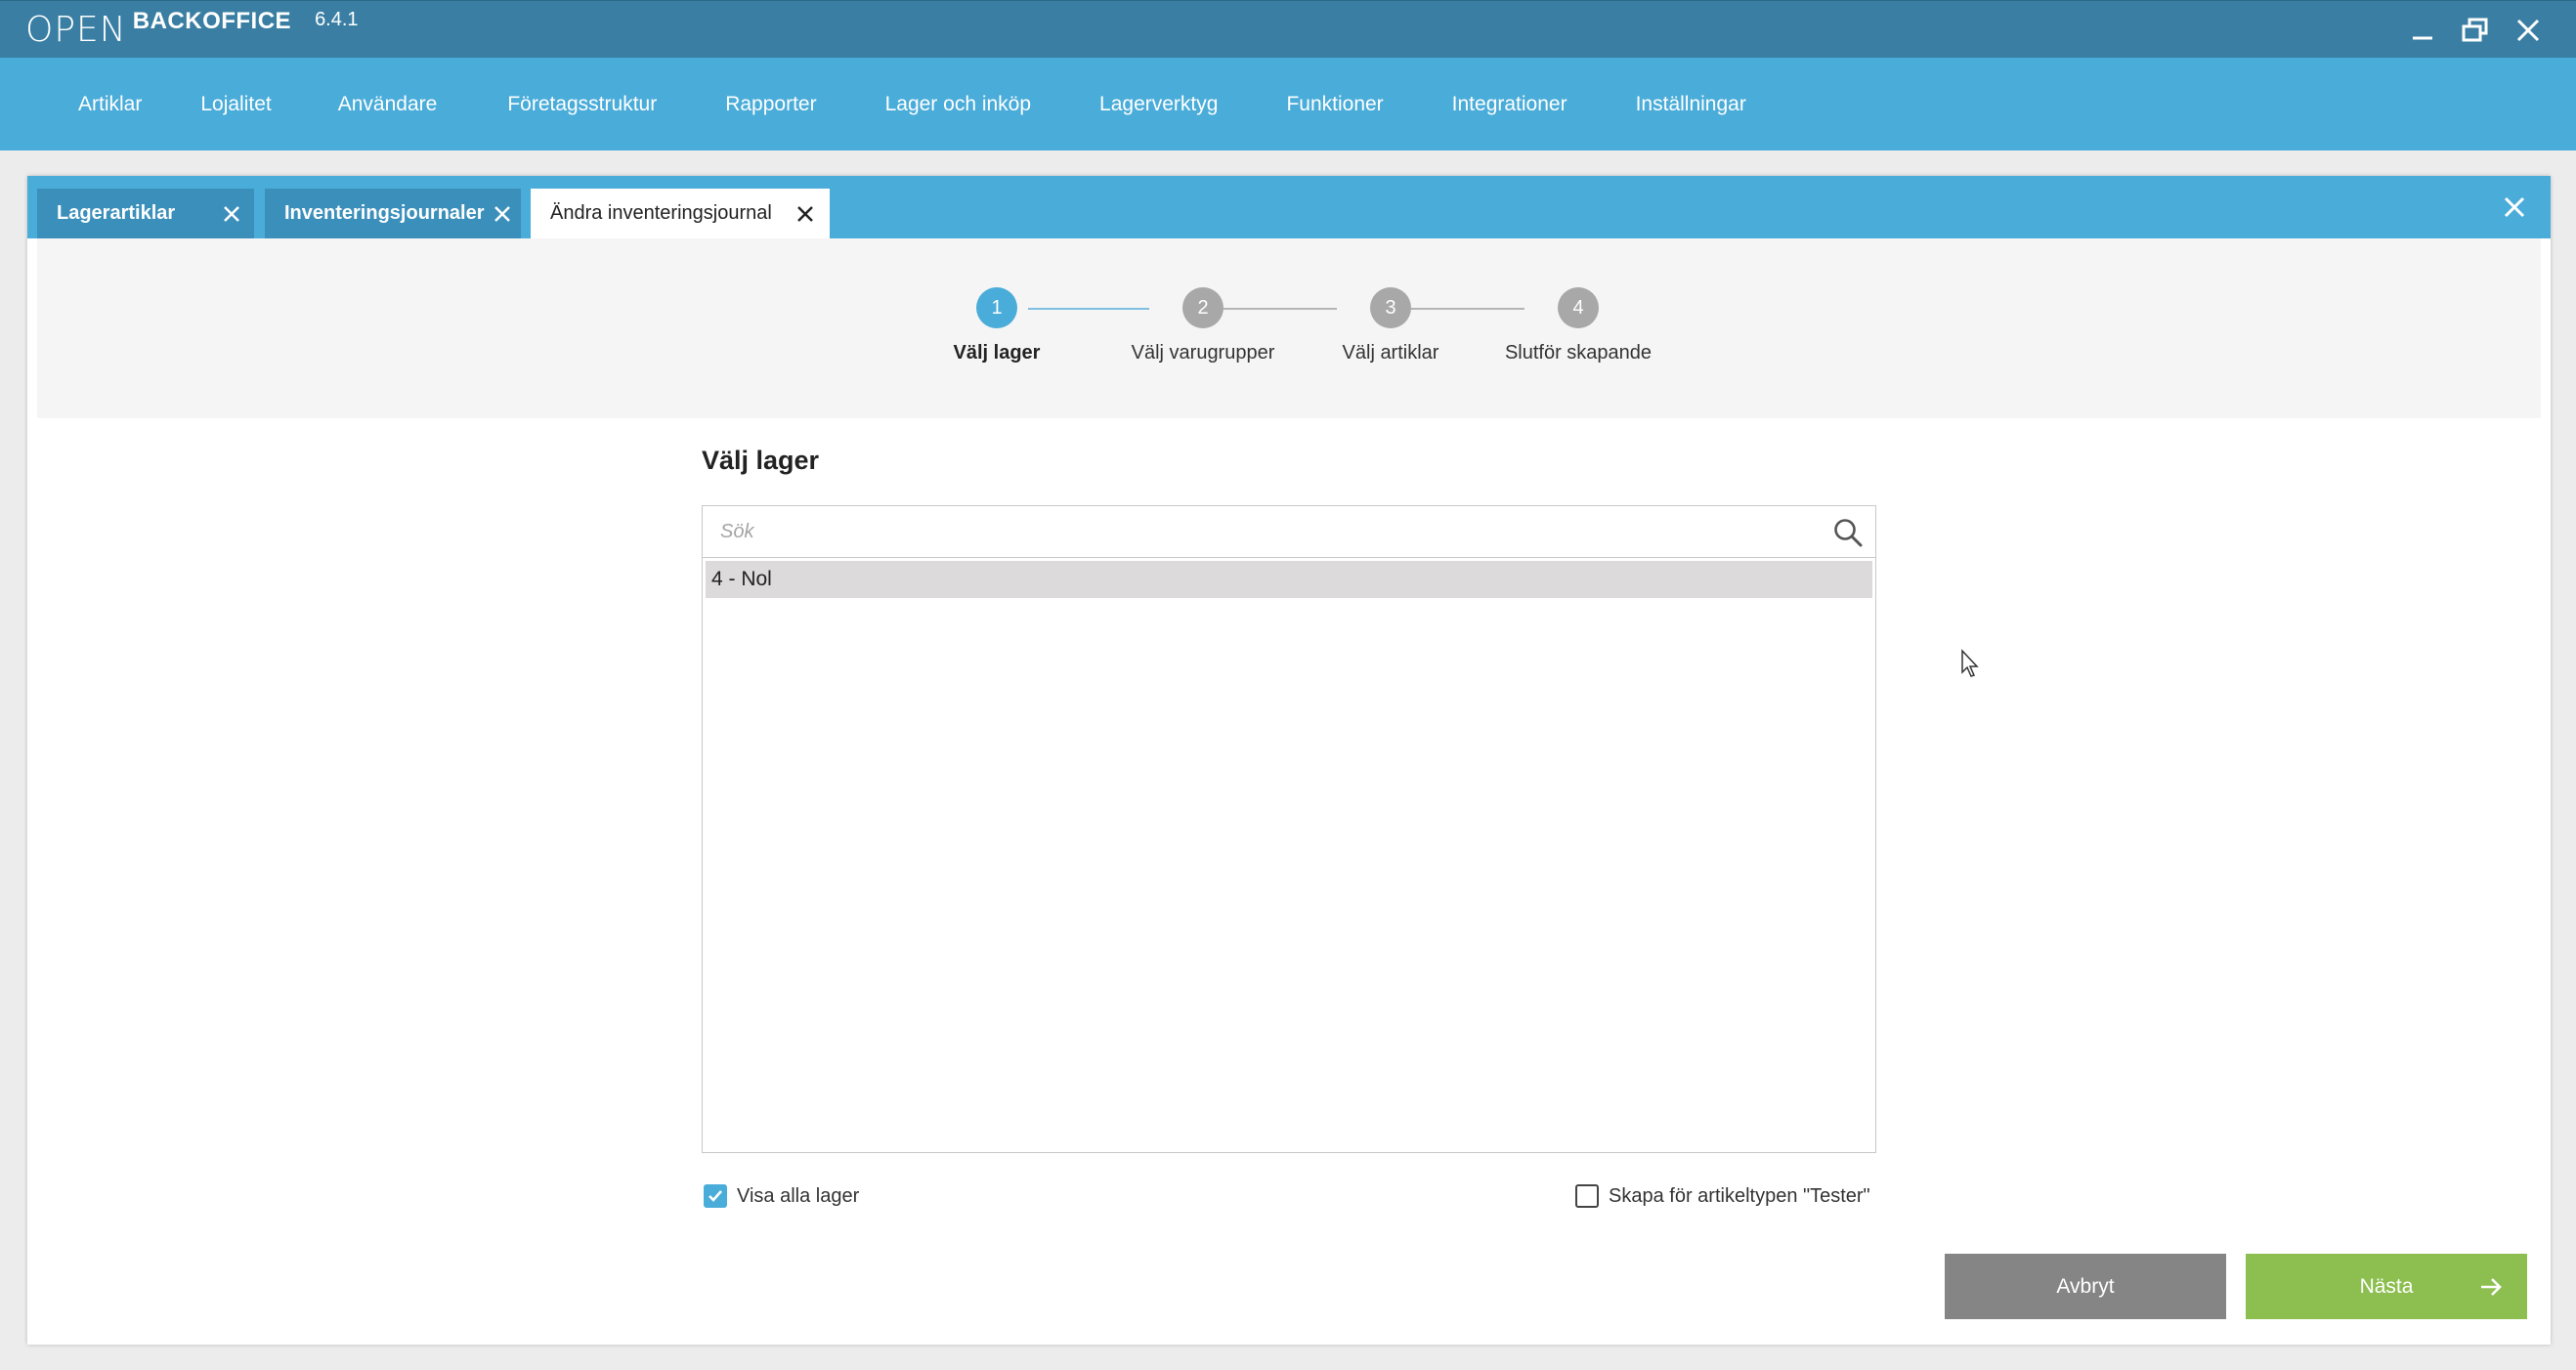  What do you see at coordinates (997, 307) in the screenshot?
I see `step-number: 1` at bounding box center [997, 307].